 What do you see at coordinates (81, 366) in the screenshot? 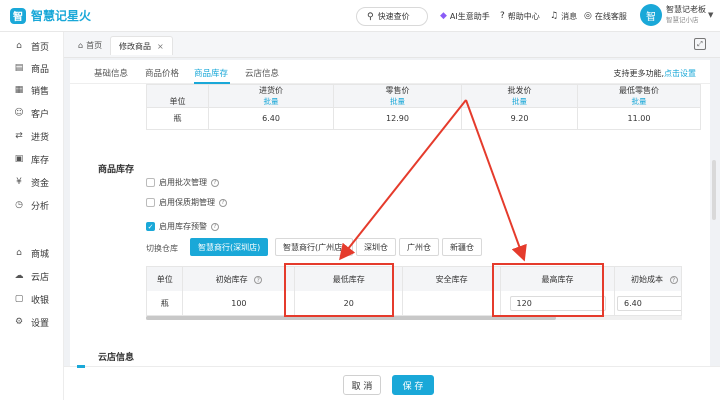
I see `partial-checkbox` at bounding box center [81, 366].